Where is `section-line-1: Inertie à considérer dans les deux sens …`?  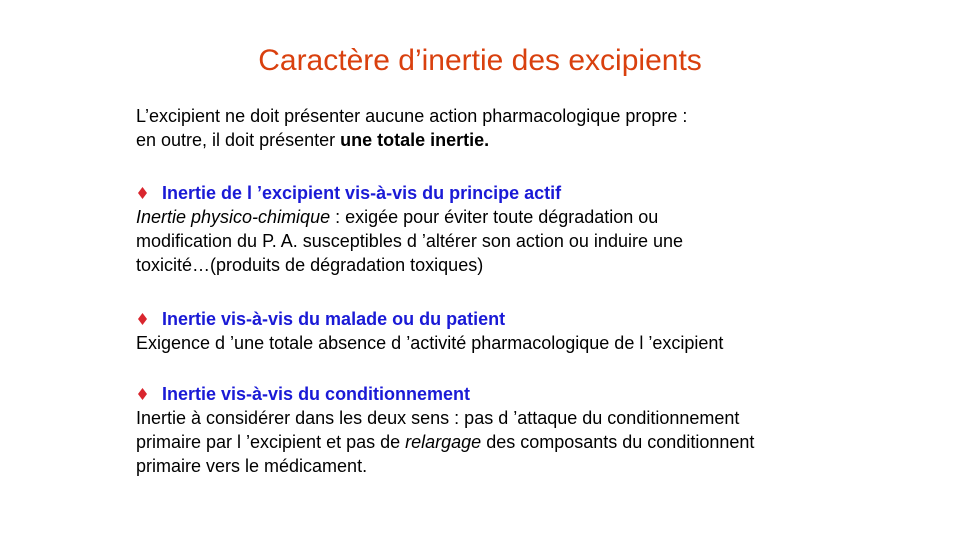 section-line-1: Inertie à considérer dans les deux sens … is located at coordinates (438, 418).